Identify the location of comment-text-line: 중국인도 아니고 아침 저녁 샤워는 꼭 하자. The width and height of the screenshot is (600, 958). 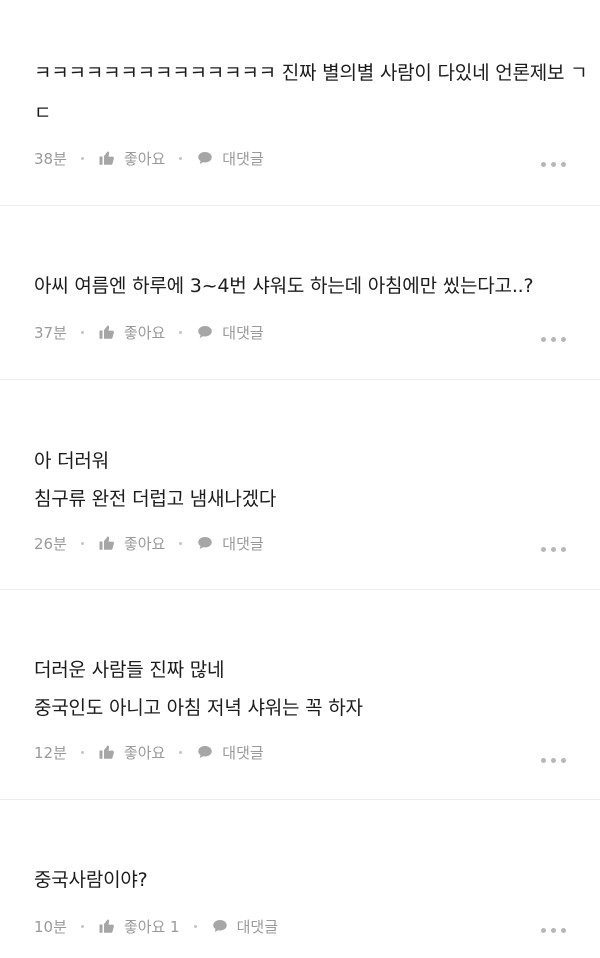
(198, 708).